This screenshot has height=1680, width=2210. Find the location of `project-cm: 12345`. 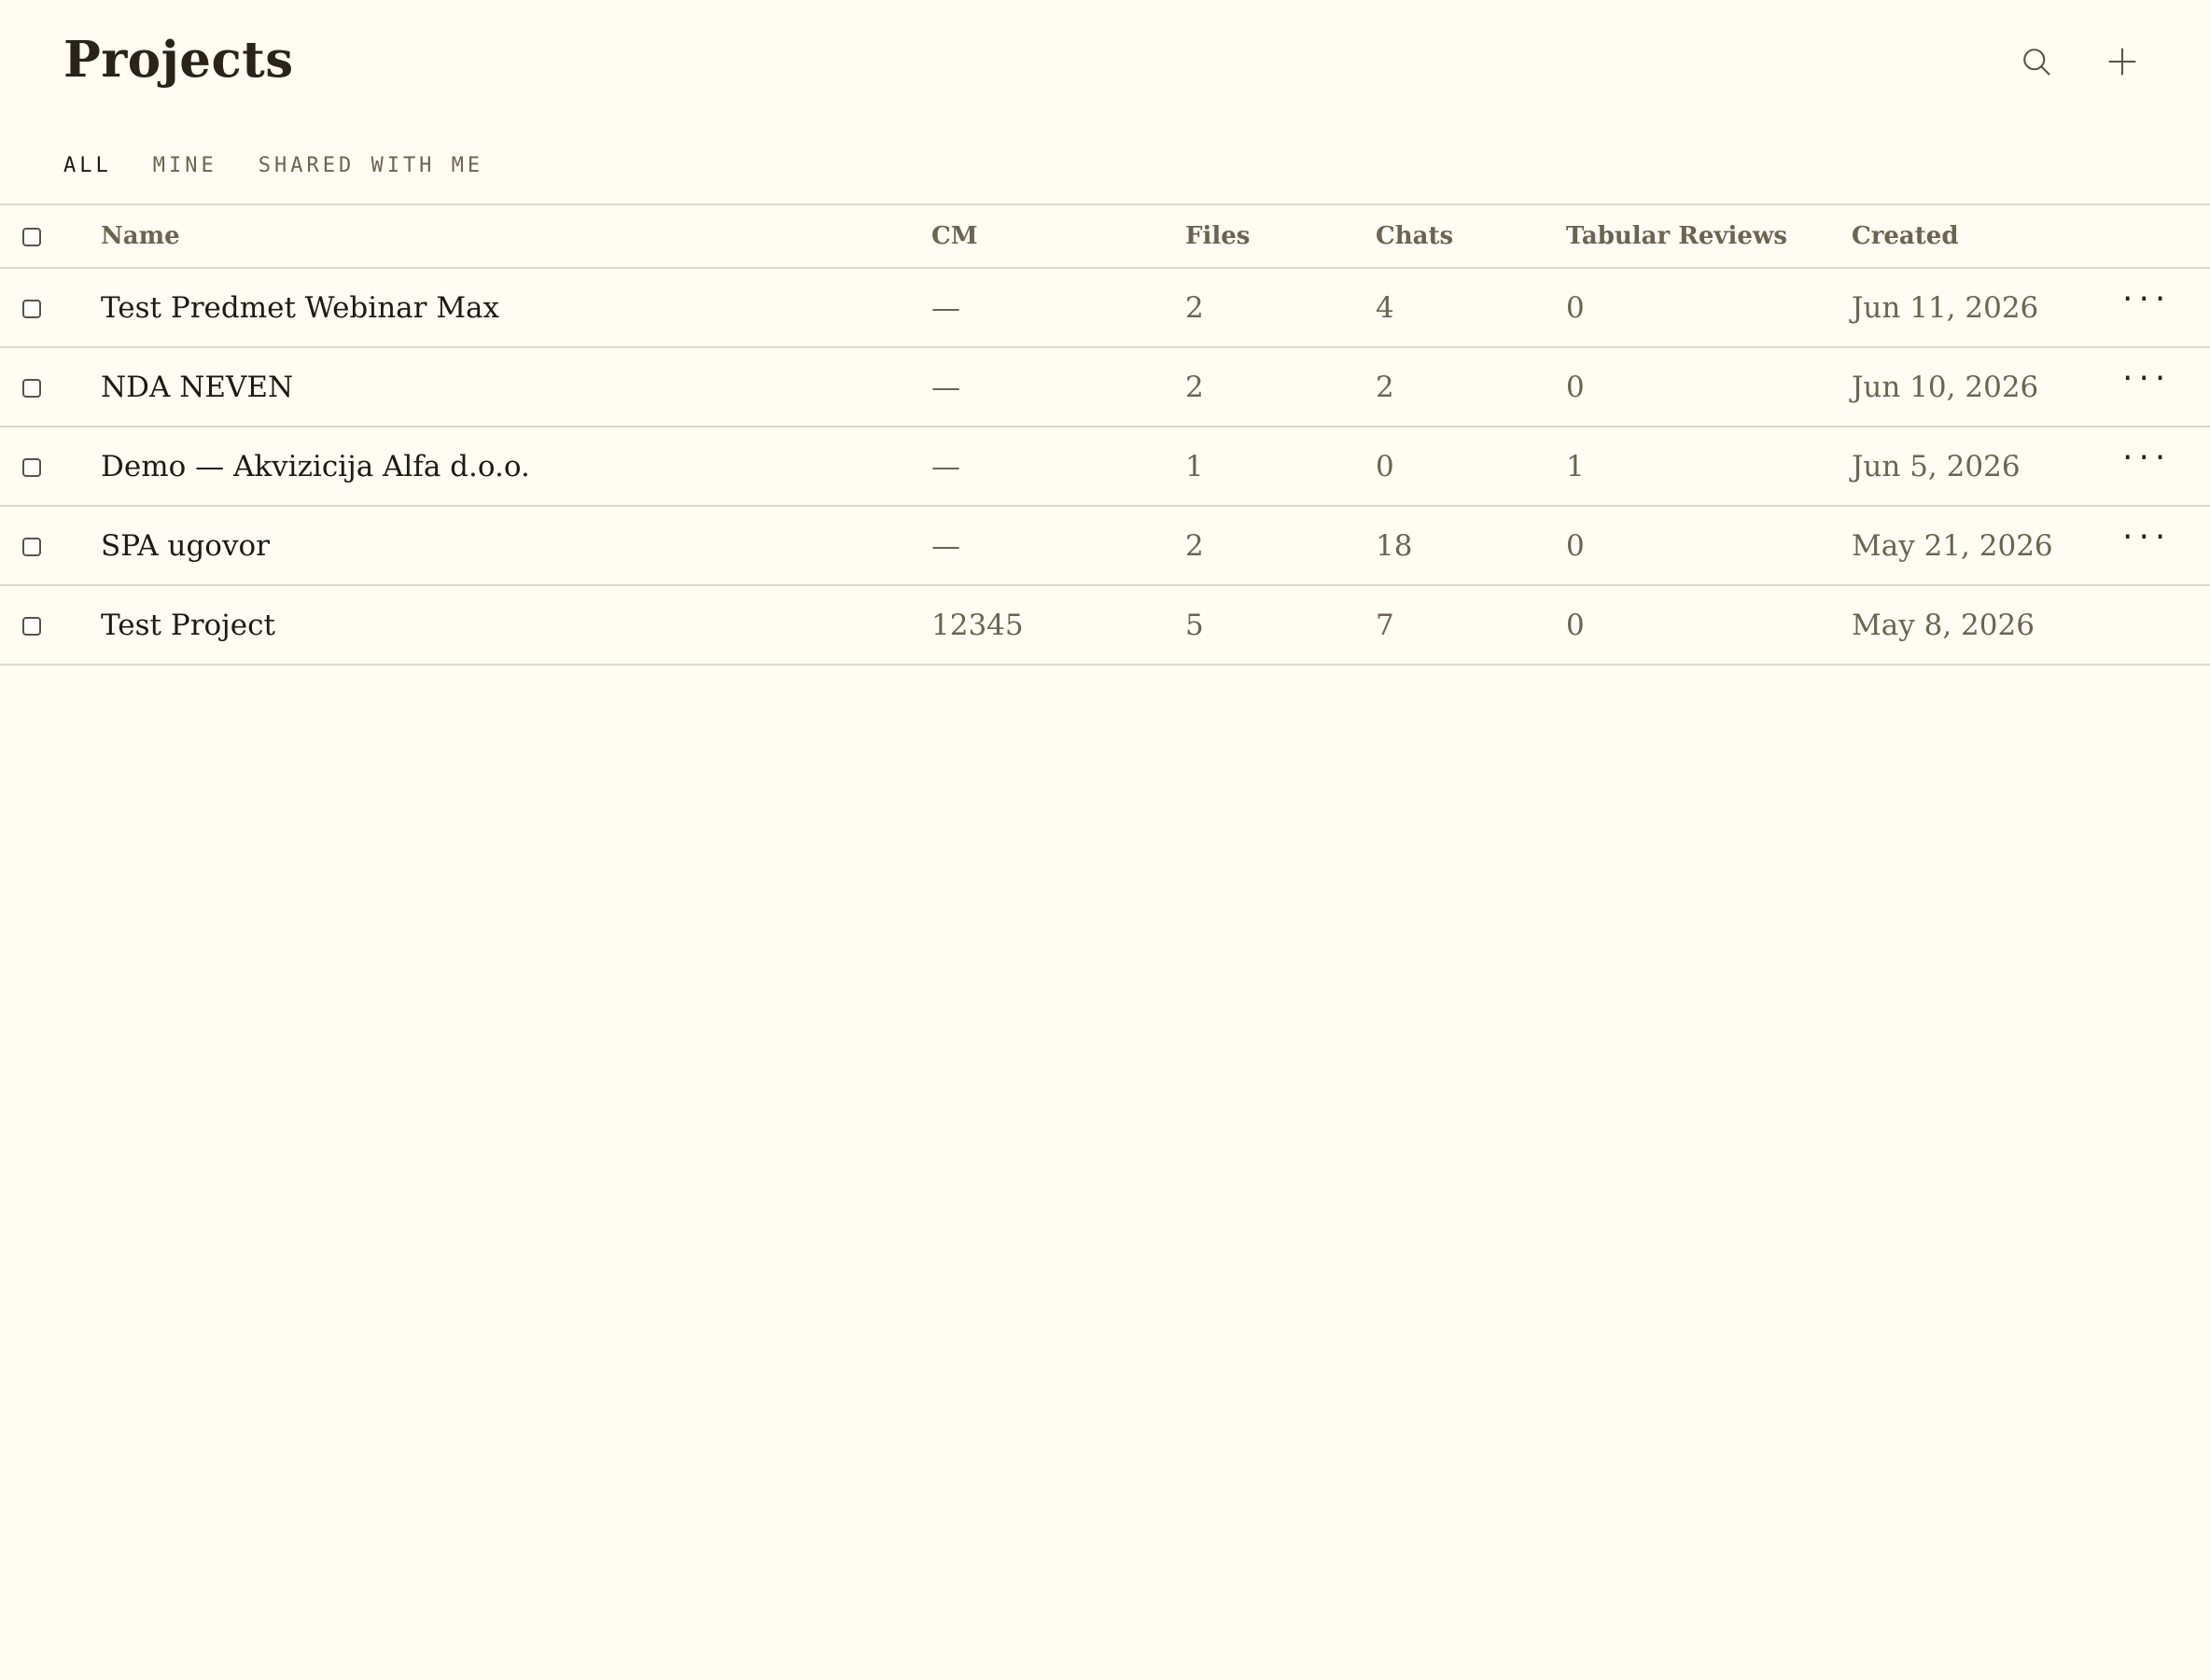

project-cm: 12345 is located at coordinates (977, 625).